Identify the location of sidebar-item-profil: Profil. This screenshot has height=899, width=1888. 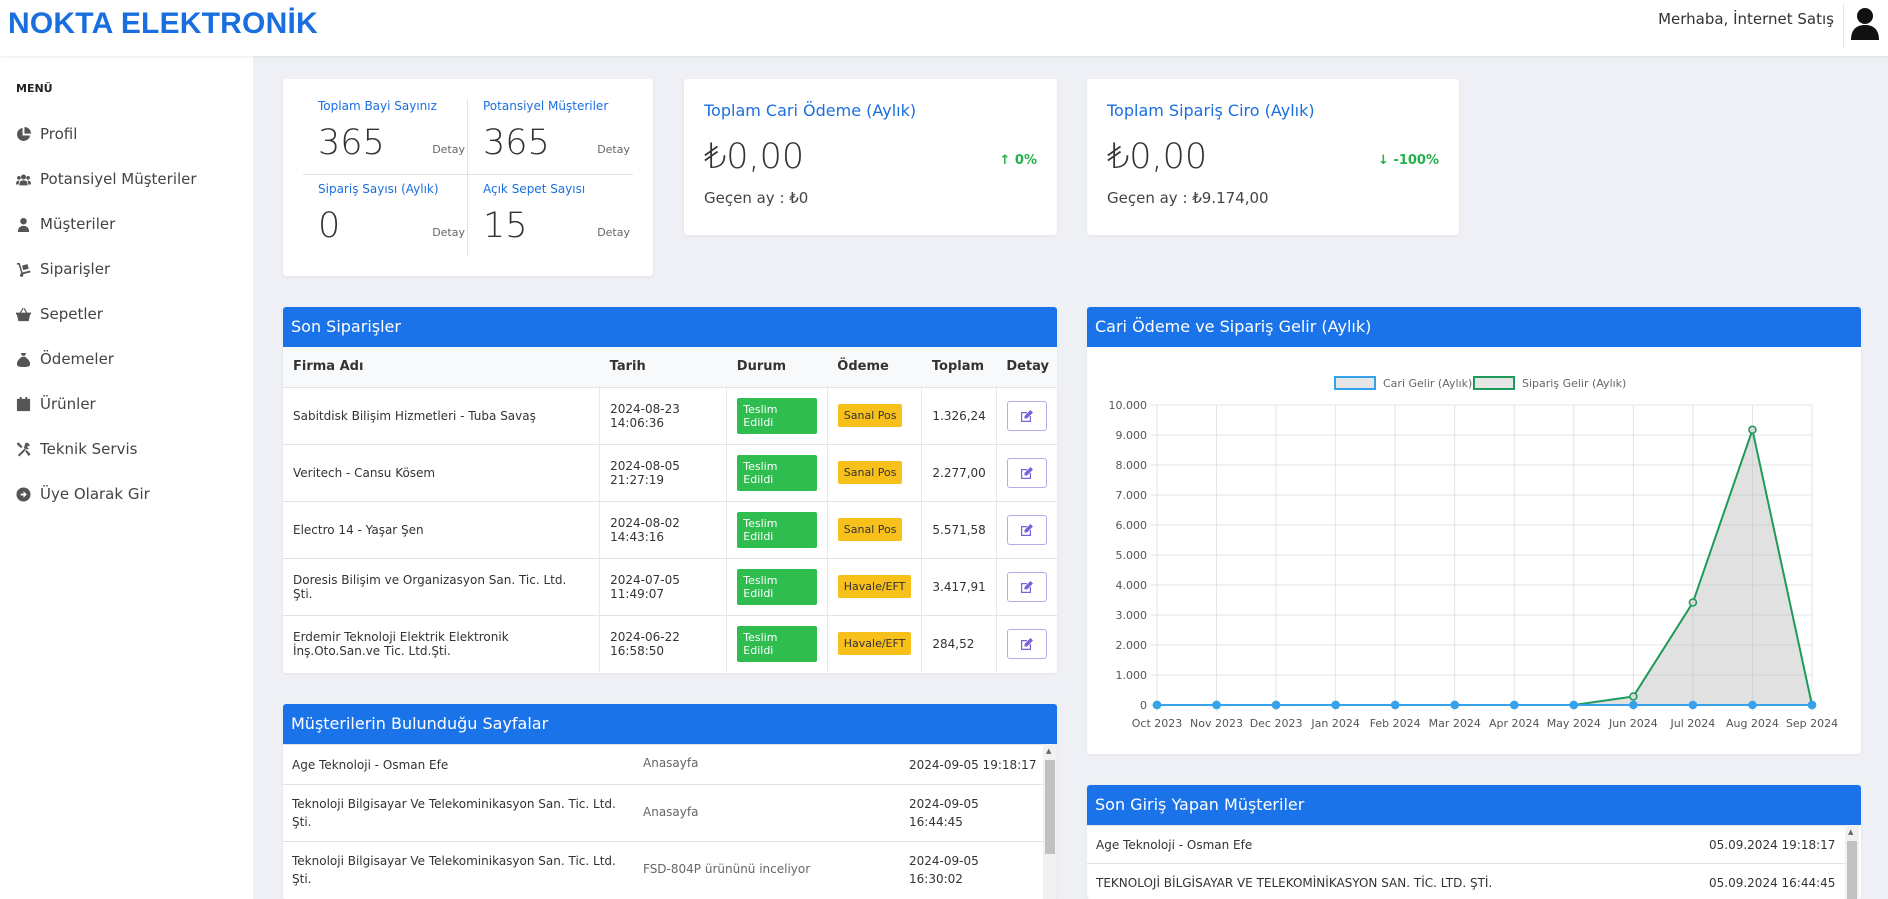
(126, 134).